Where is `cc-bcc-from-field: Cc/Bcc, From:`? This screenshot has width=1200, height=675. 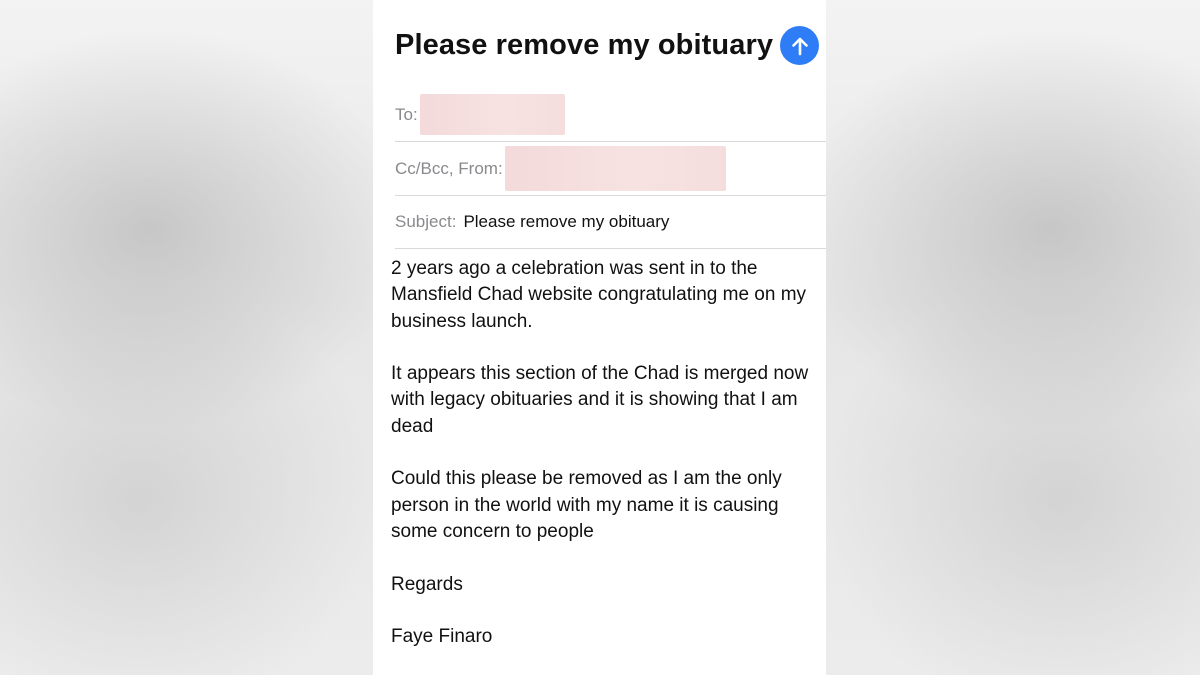 cc-bcc-from-field: Cc/Bcc, From: is located at coordinates (610, 169).